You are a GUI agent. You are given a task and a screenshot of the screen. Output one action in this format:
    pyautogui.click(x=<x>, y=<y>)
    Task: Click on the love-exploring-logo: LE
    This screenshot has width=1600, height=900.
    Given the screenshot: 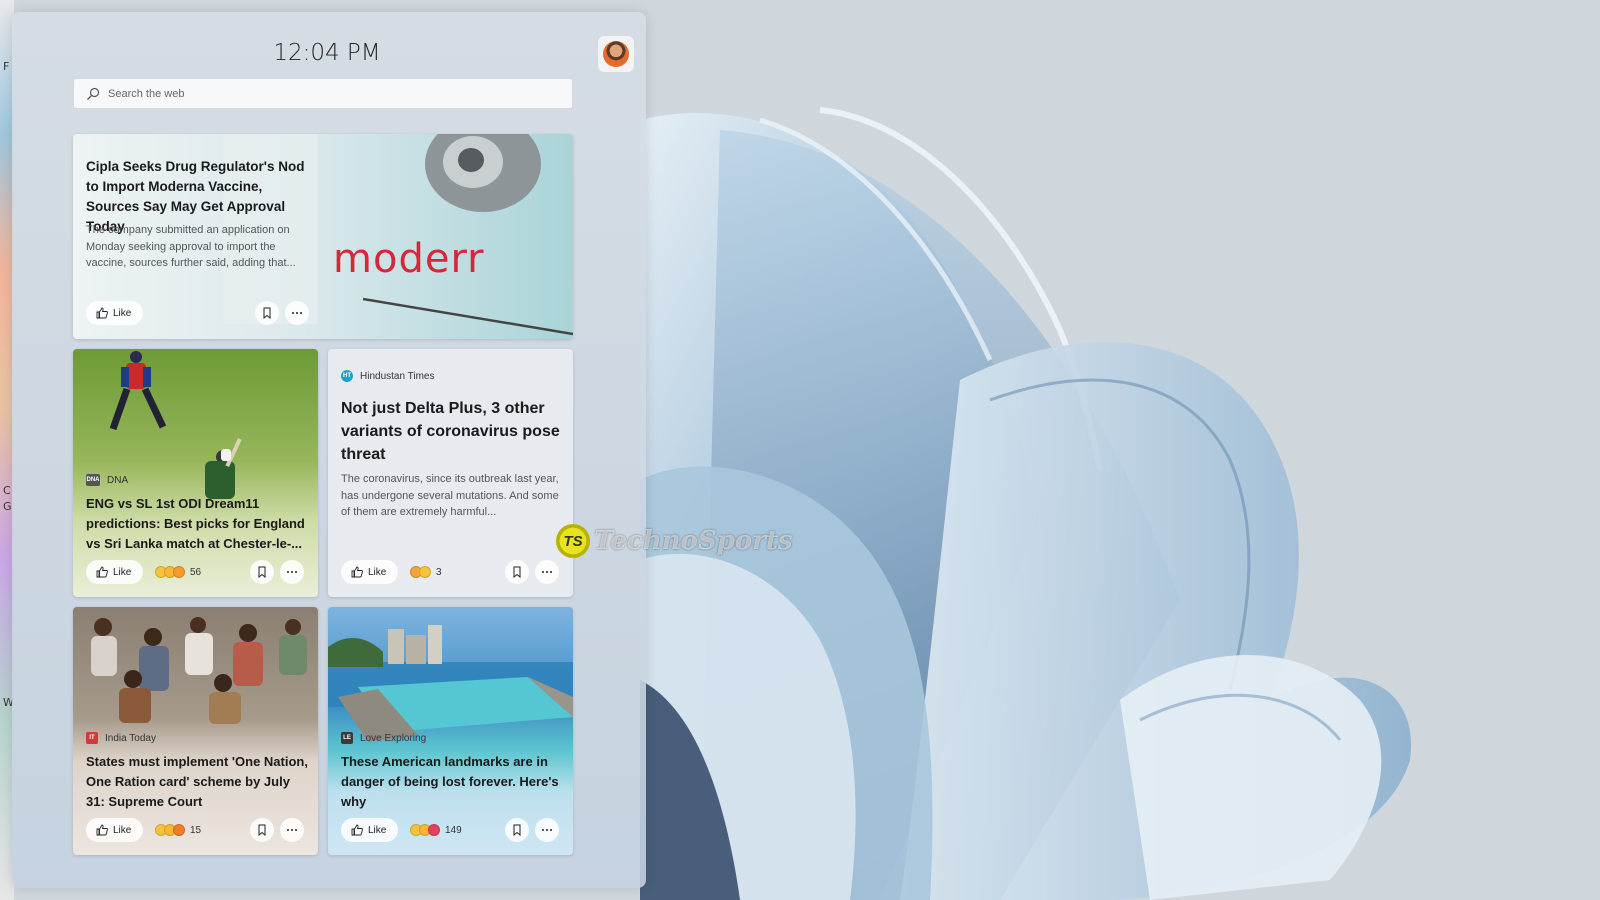 What is the action you would take?
    pyautogui.click(x=347, y=738)
    